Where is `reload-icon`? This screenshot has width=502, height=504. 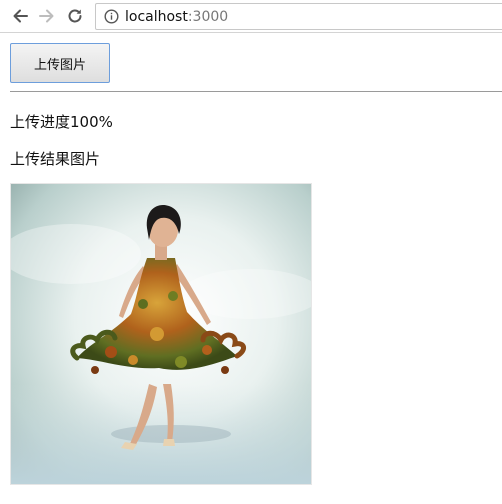 reload-icon is located at coordinates (75, 16).